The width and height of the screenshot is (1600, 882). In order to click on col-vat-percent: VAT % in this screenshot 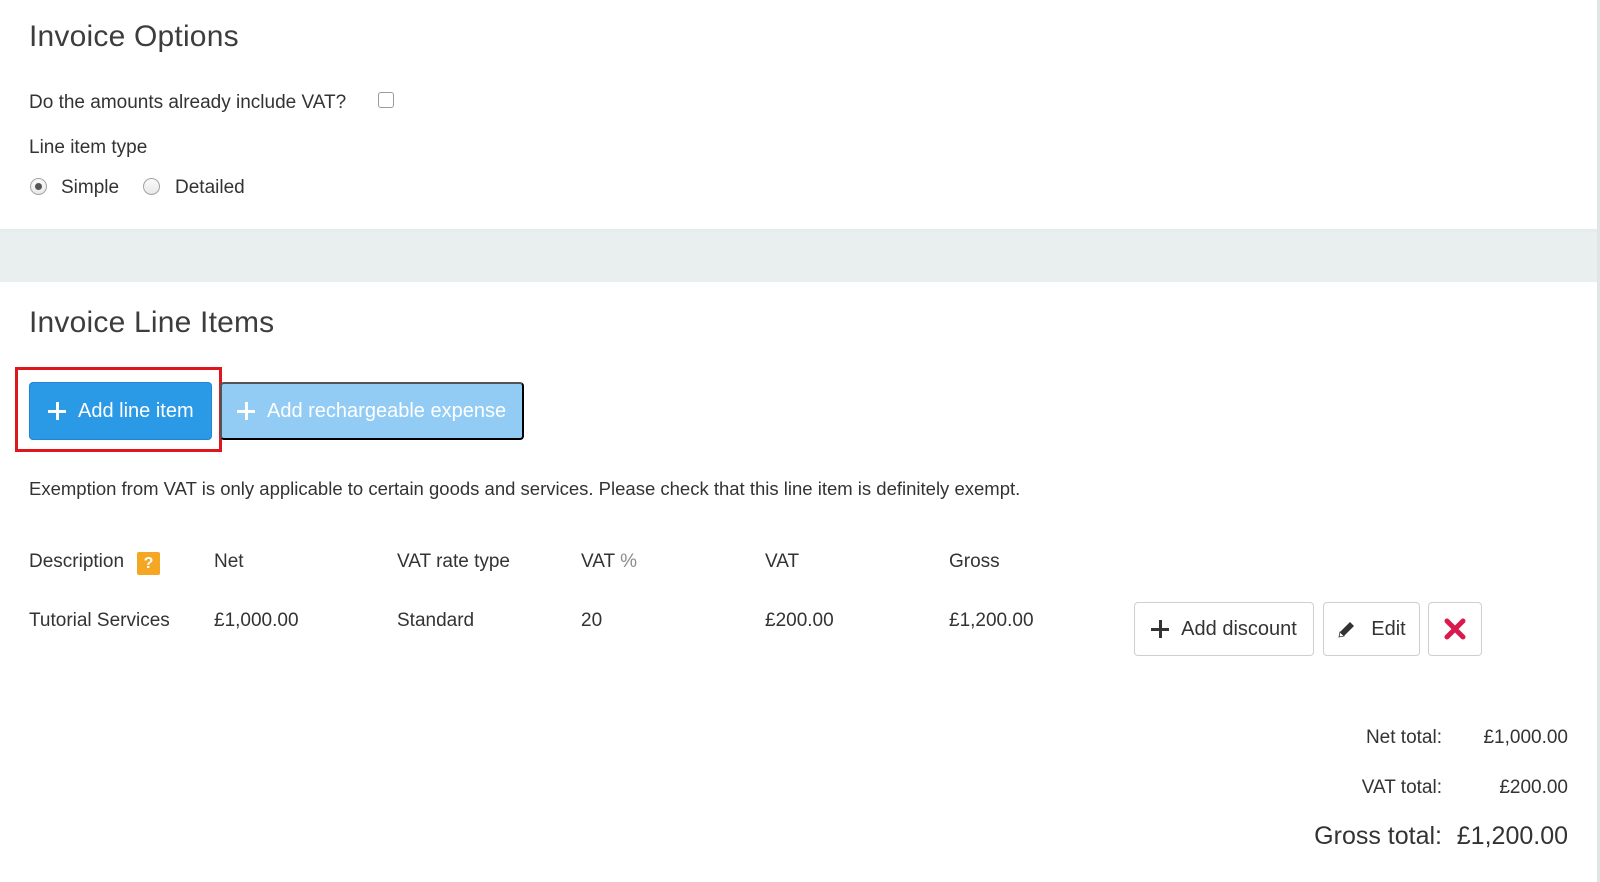, I will do `click(609, 562)`.